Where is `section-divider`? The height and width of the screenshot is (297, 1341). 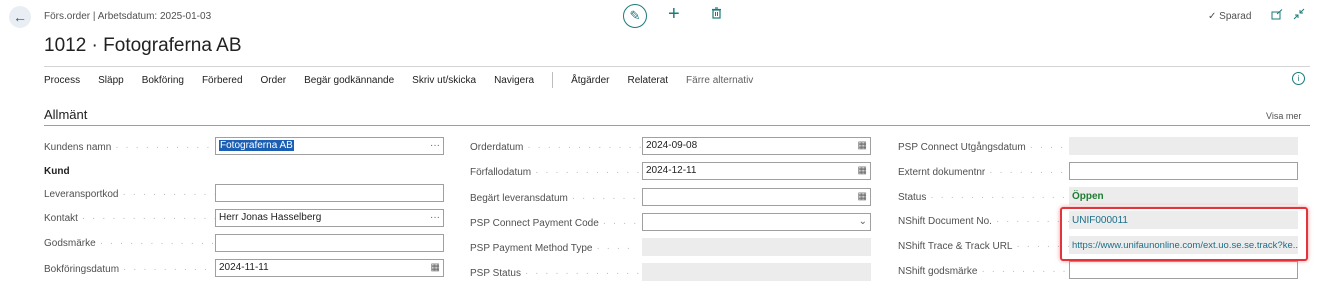 section-divider is located at coordinates (677, 125).